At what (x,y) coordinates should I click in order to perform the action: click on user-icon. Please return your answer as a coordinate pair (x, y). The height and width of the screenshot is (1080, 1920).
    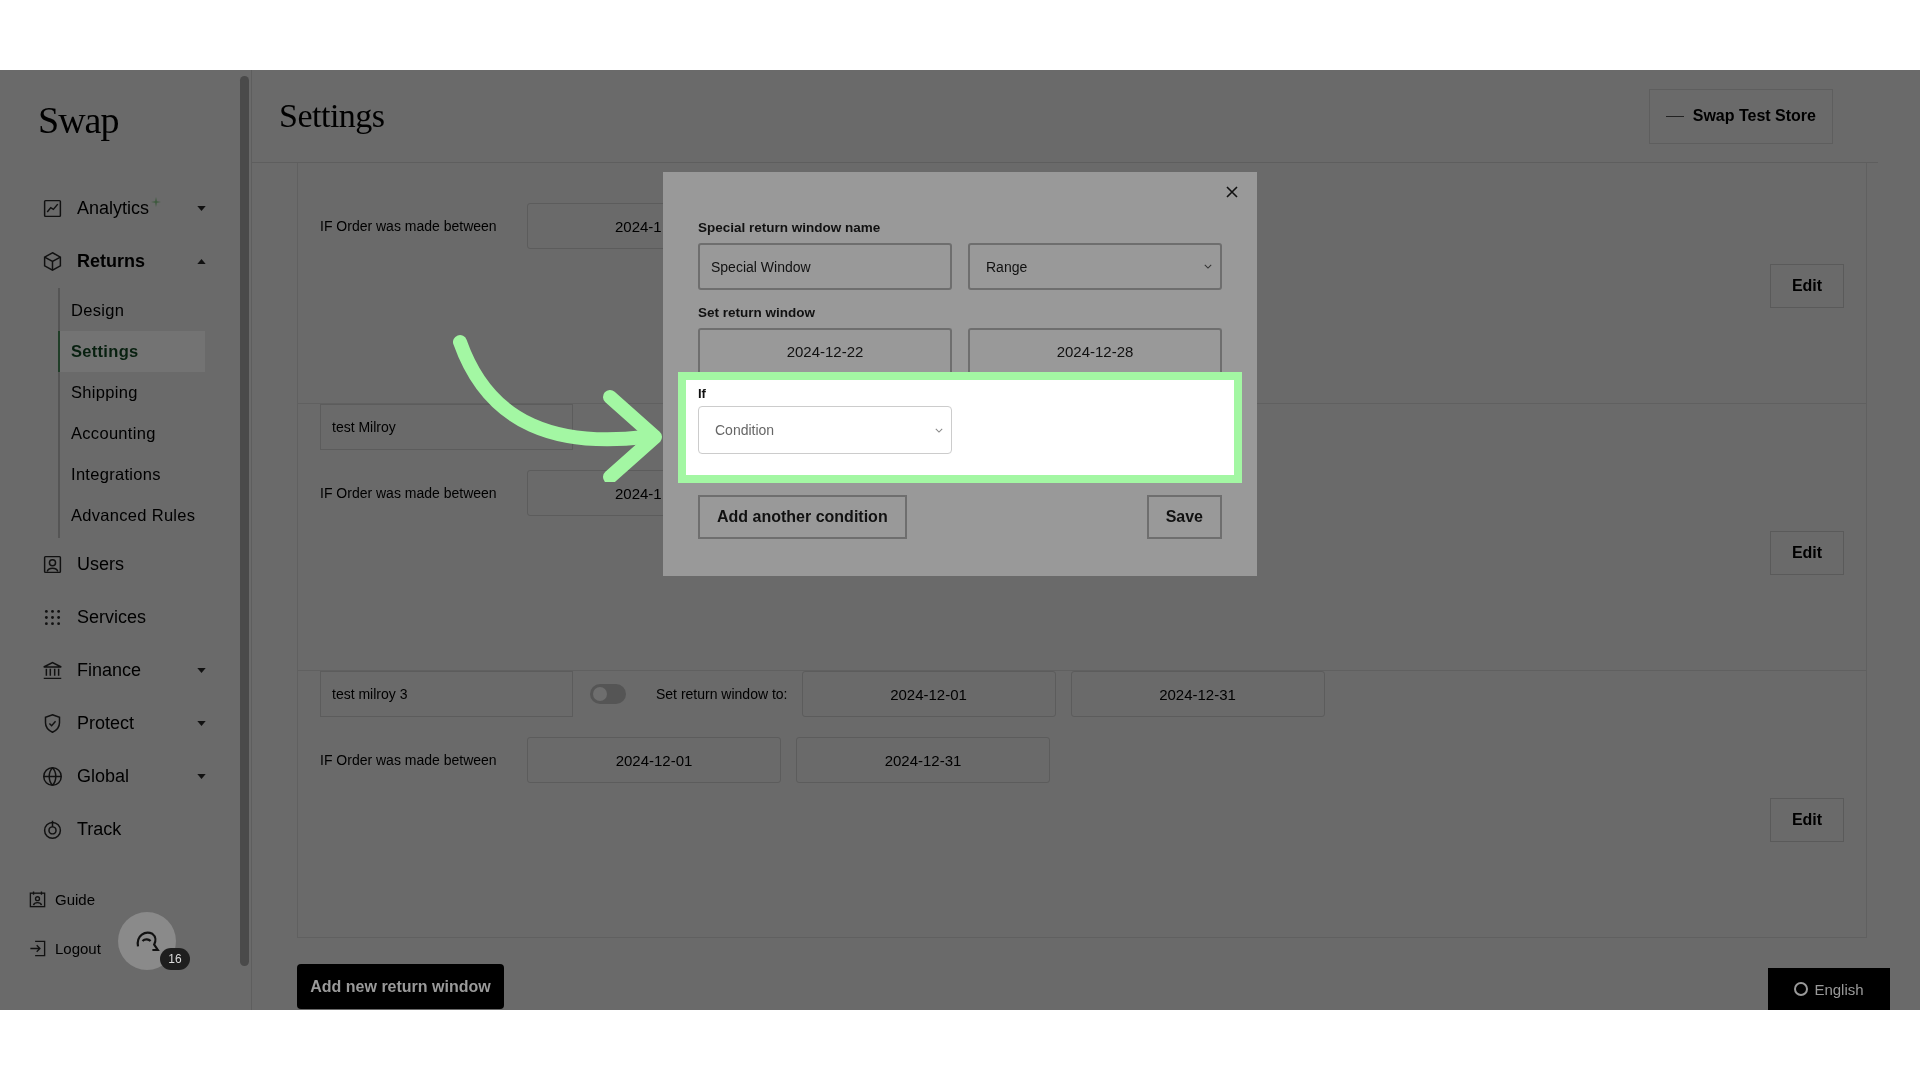
    Looking at the image, I should click on (52, 564).